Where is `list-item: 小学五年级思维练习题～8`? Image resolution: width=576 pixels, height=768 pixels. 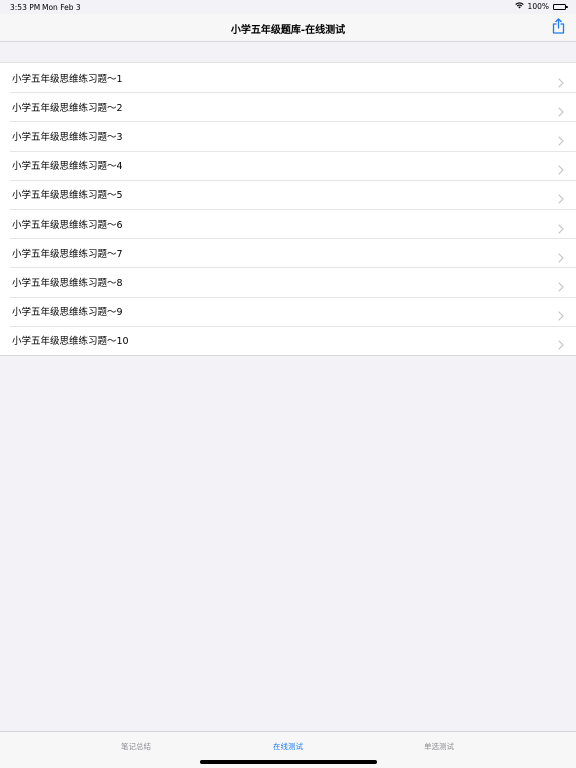
list-item: 小学五年级思维练习题～8 is located at coordinates (288, 281).